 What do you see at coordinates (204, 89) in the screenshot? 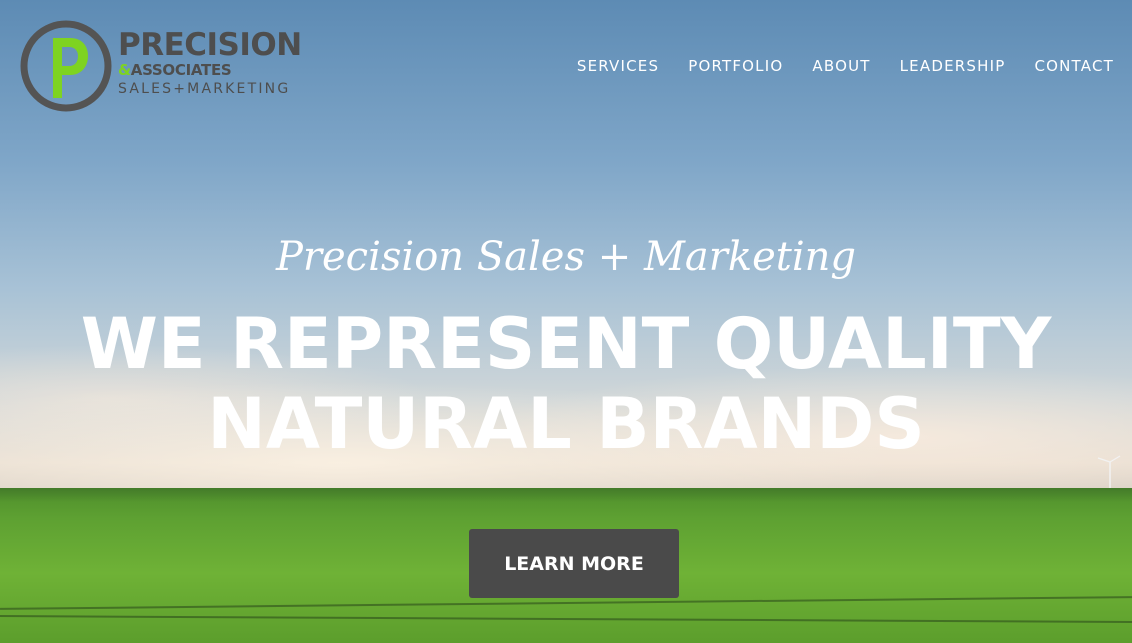
I see `brand-tagline: SALES+MARKETING` at bounding box center [204, 89].